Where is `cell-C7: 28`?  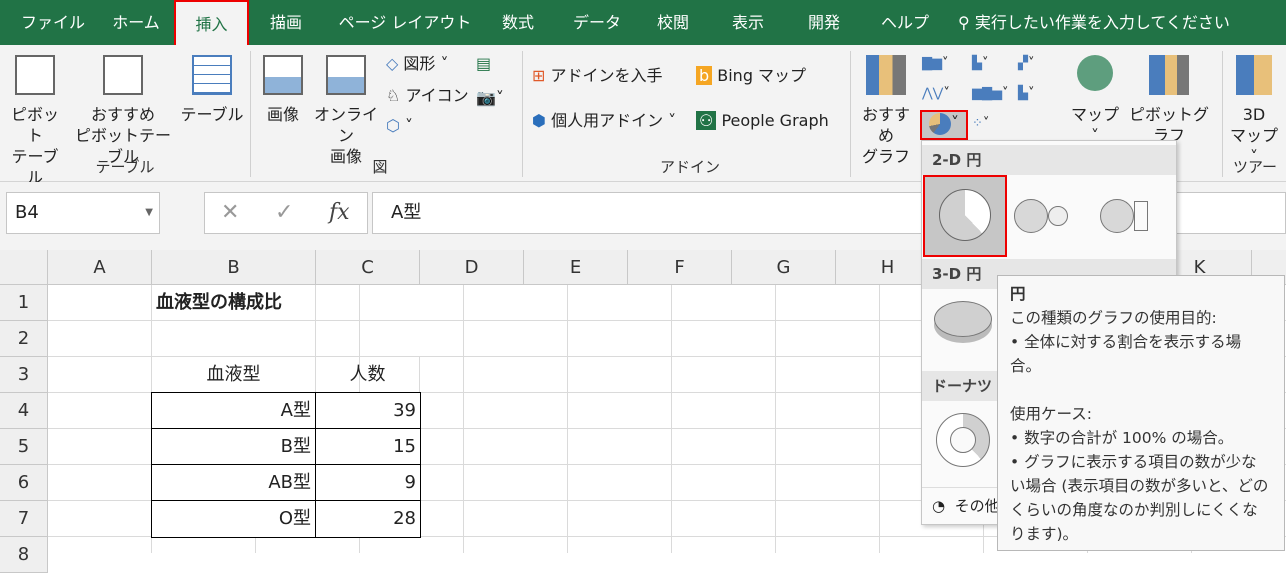 cell-C7: 28 is located at coordinates (368, 519).